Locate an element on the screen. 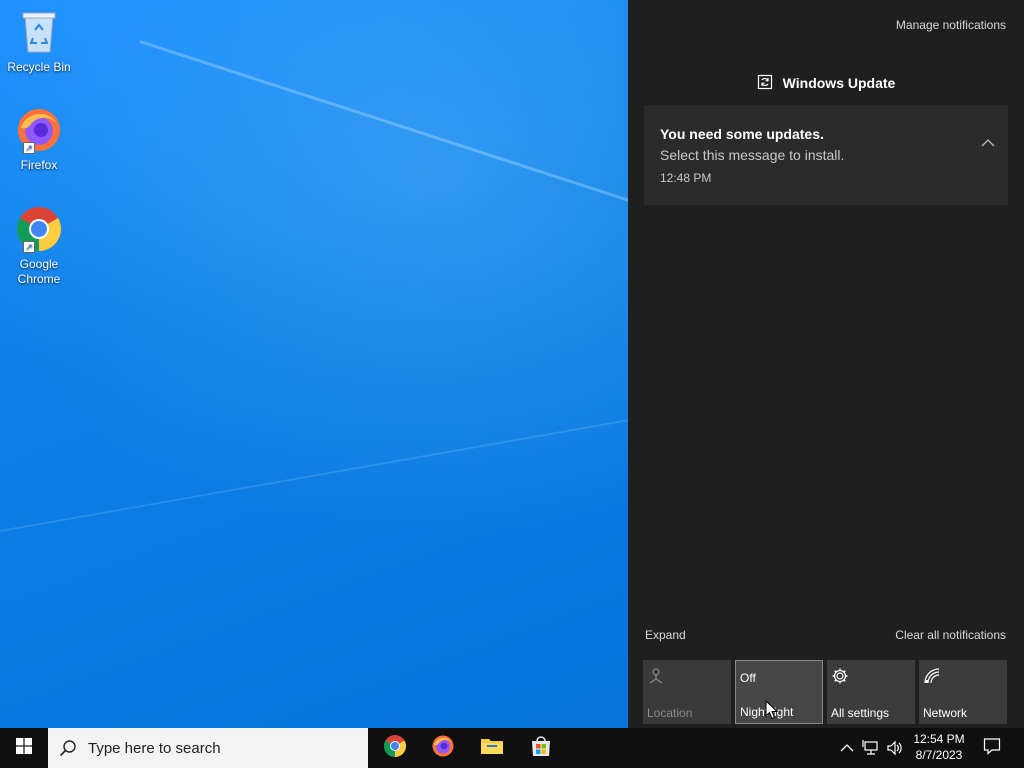 The height and width of the screenshot is (768, 1024). quick-action-label: Network is located at coordinates (945, 713).